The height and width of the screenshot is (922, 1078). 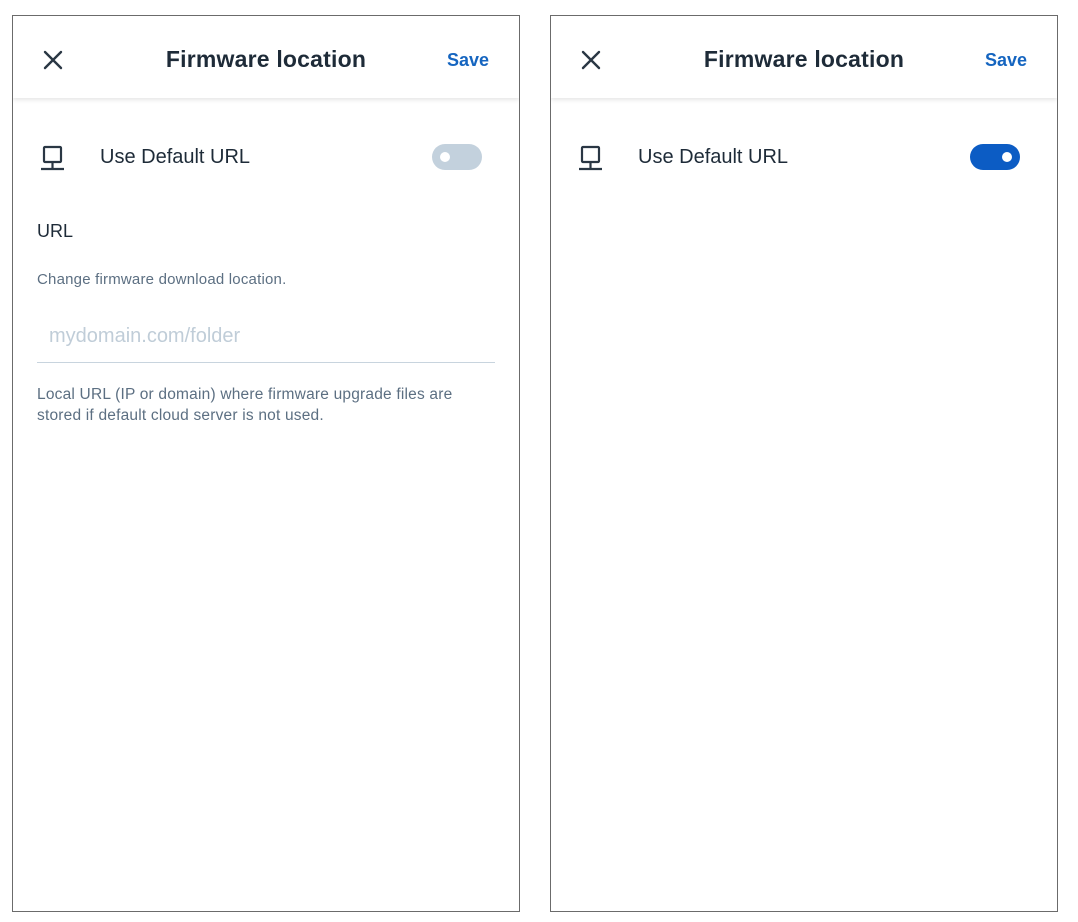 What do you see at coordinates (55, 231) in the screenshot?
I see `url-section-heading: URL` at bounding box center [55, 231].